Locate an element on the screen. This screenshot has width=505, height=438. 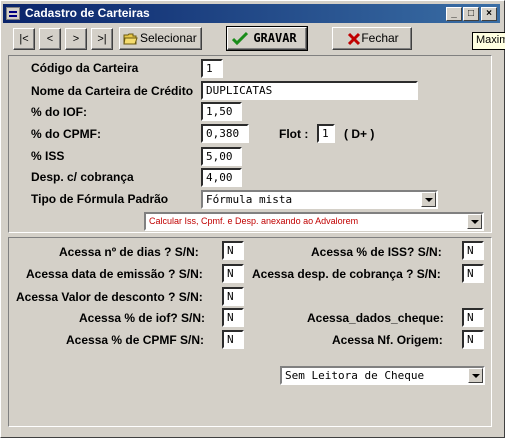
fechar-label: Fechar is located at coordinates (380, 38).